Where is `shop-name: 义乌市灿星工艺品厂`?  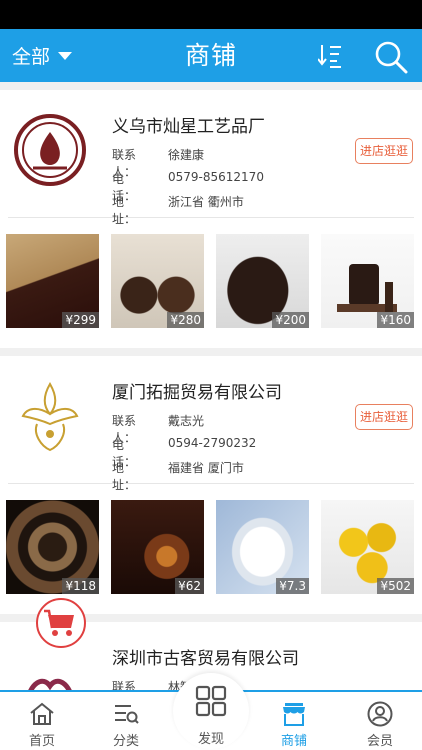 shop-name: 义乌市灿星工艺品厂 is located at coordinates (188, 127).